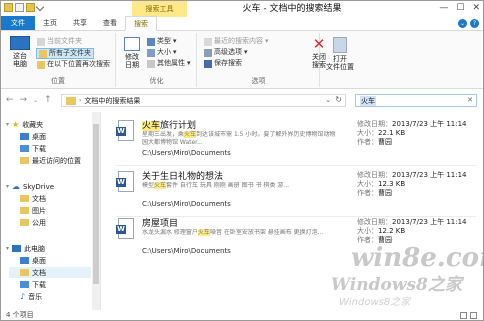 This screenshot has width=484, height=321. Describe the element at coordinates (24, 272) in the screenshot. I see `documents-icon` at that location.